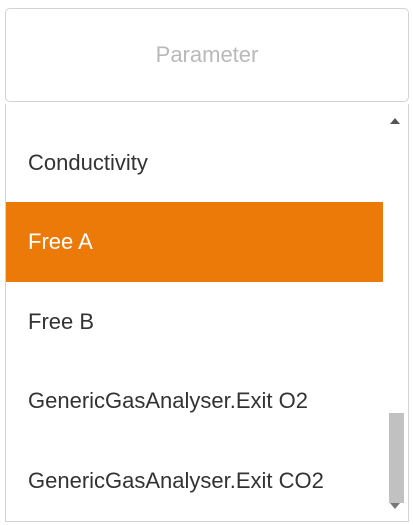  I want to click on option-label: Conductivity, so click(88, 162).